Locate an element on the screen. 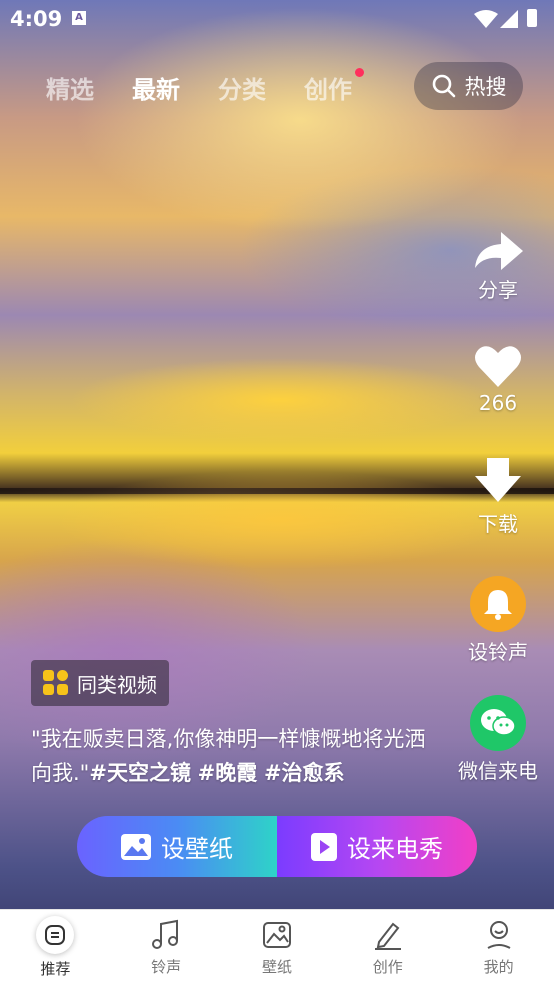  nav-ringtones: 铃声 is located at coordinates (166, 943).